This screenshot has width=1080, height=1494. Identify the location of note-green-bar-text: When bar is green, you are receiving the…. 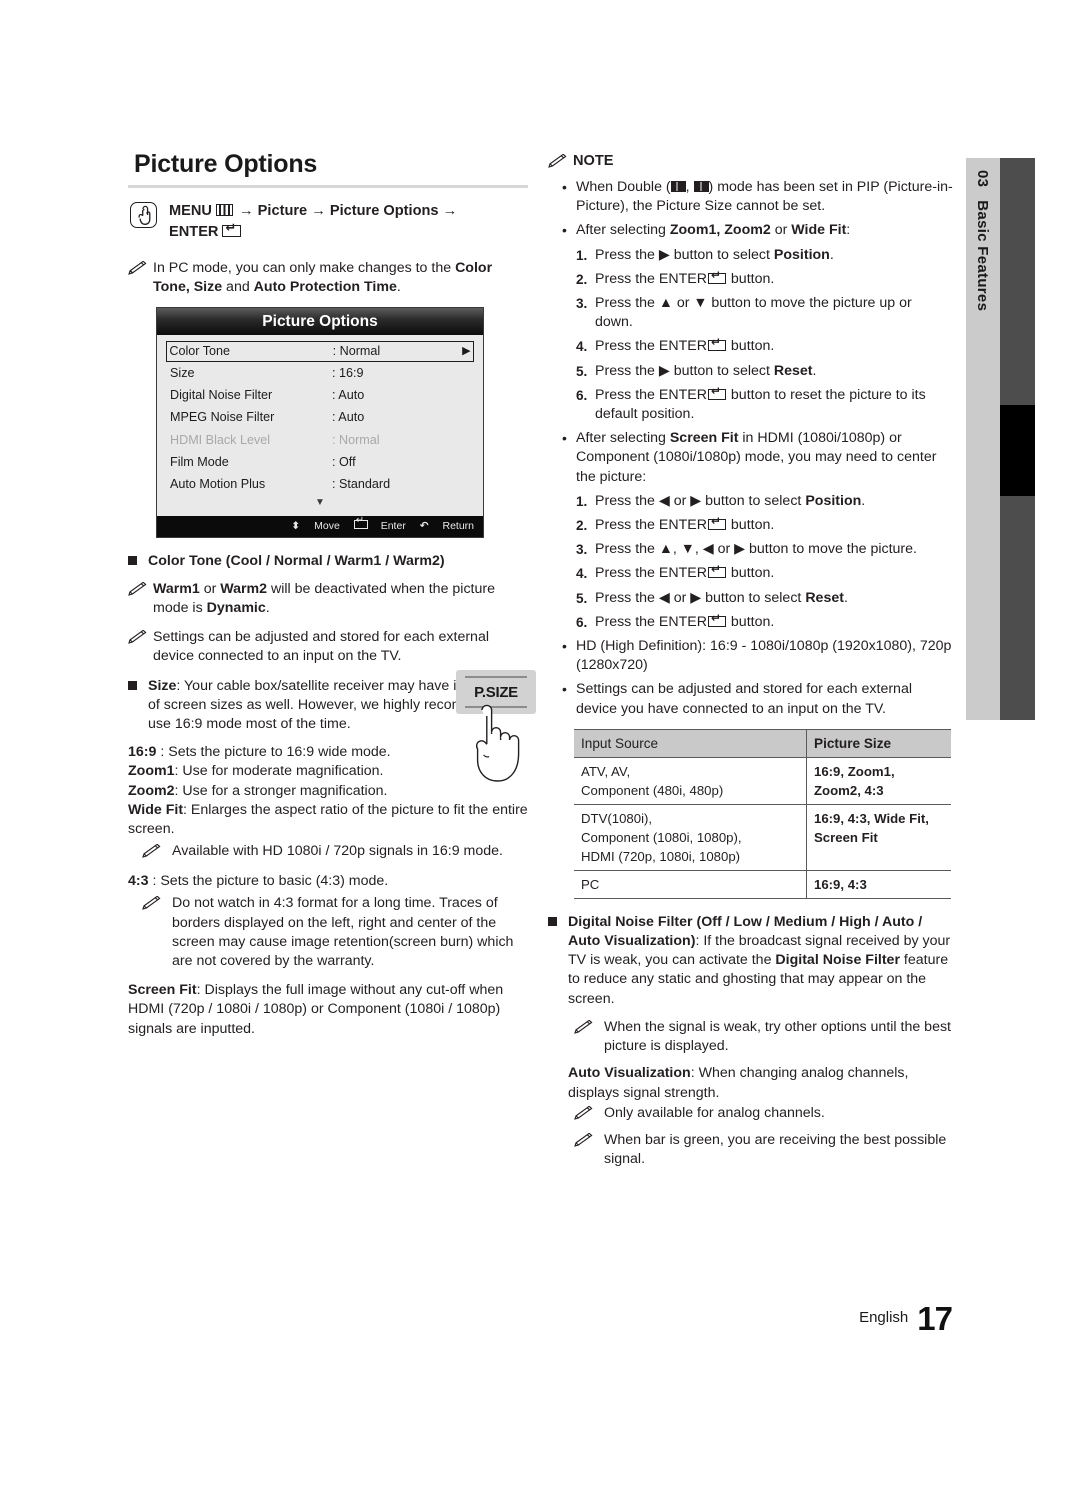
(775, 1149).